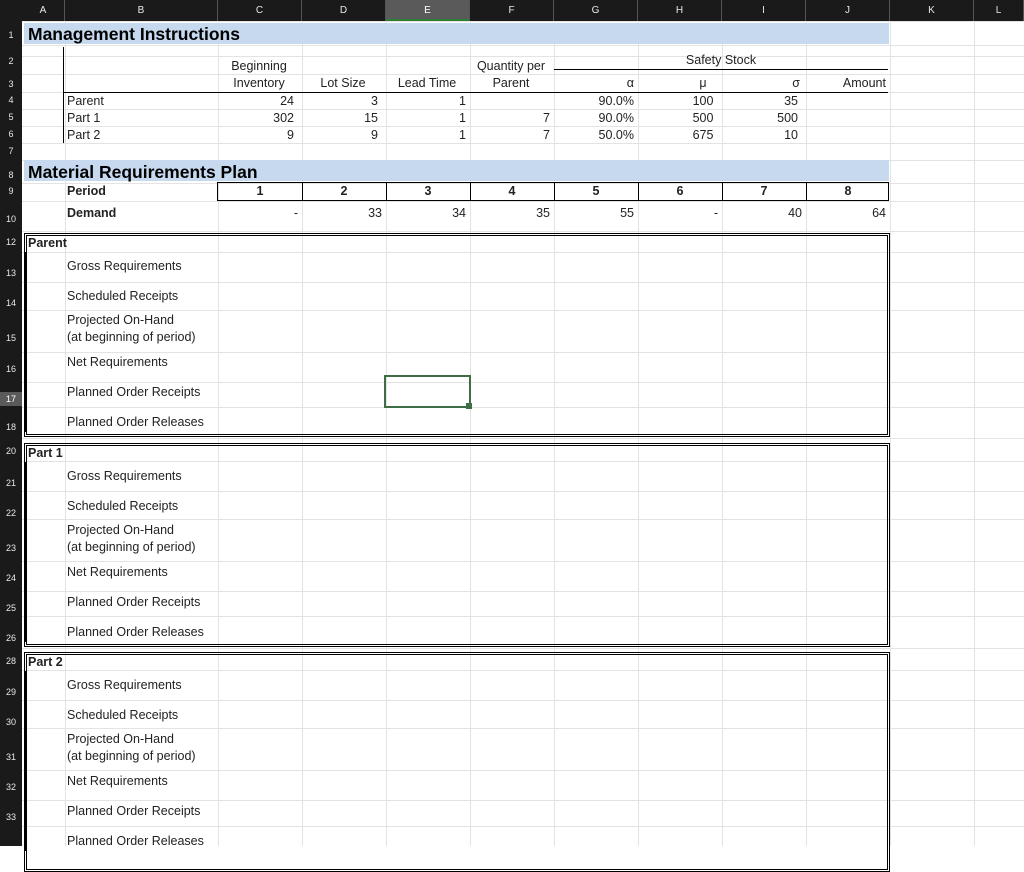 This screenshot has width=1024, height=872. Describe the element at coordinates (11, 35) in the screenshot. I see `row-header-1: 1` at that location.